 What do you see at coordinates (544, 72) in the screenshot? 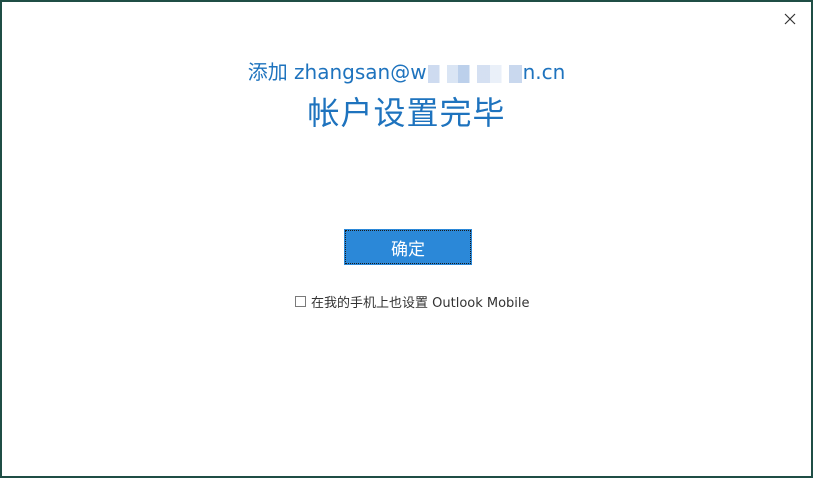
I see `email-suffix: n.cn` at bounding box center [544, 72].